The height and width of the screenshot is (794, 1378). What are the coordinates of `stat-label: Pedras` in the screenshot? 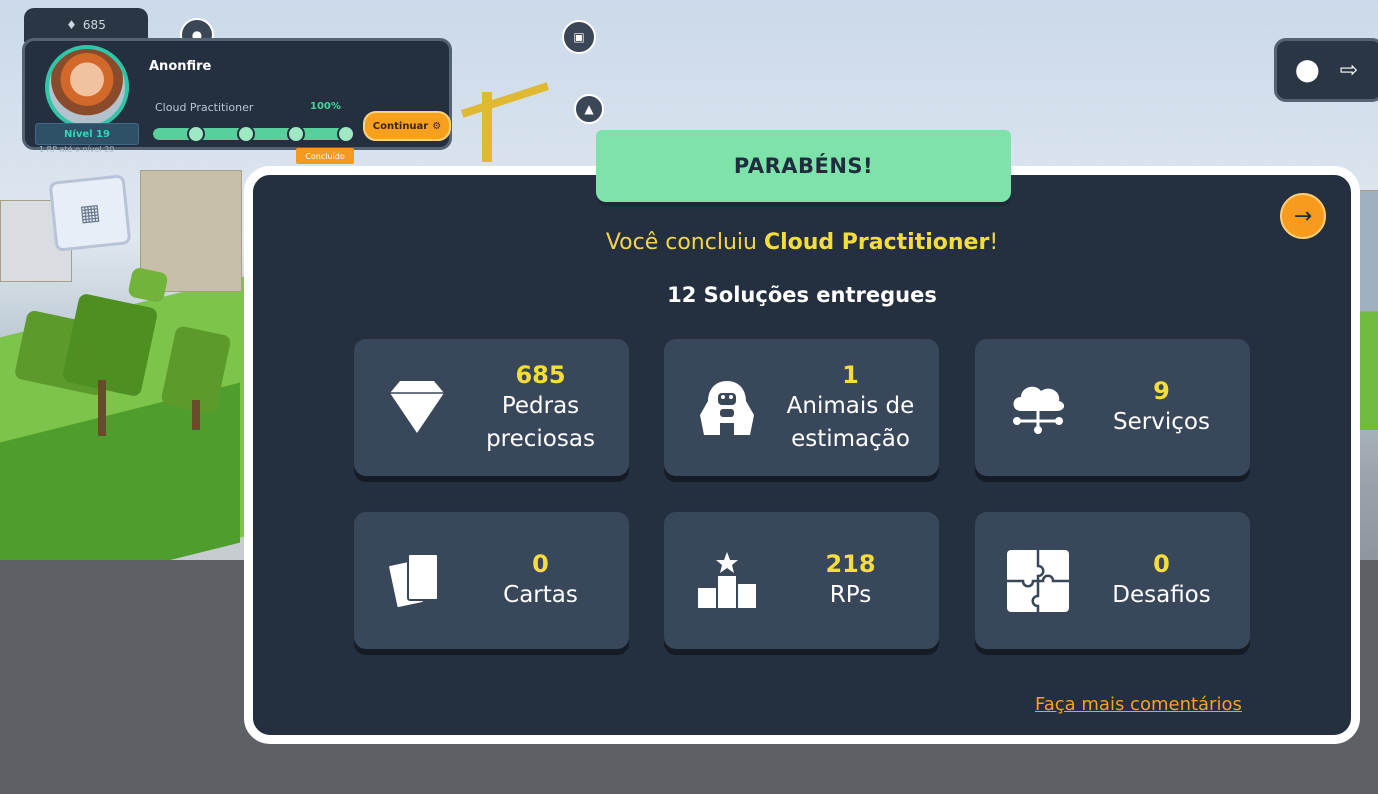 It's located at (540, 405).